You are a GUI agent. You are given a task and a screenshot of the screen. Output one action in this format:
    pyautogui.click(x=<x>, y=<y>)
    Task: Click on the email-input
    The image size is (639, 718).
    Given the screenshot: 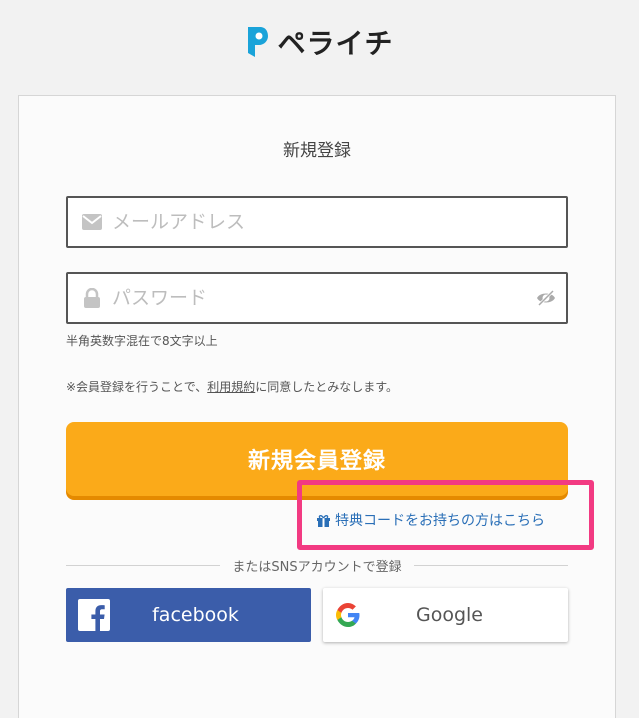 What is the action you would take?
    pyautogui.click(x=302, y=222)
    